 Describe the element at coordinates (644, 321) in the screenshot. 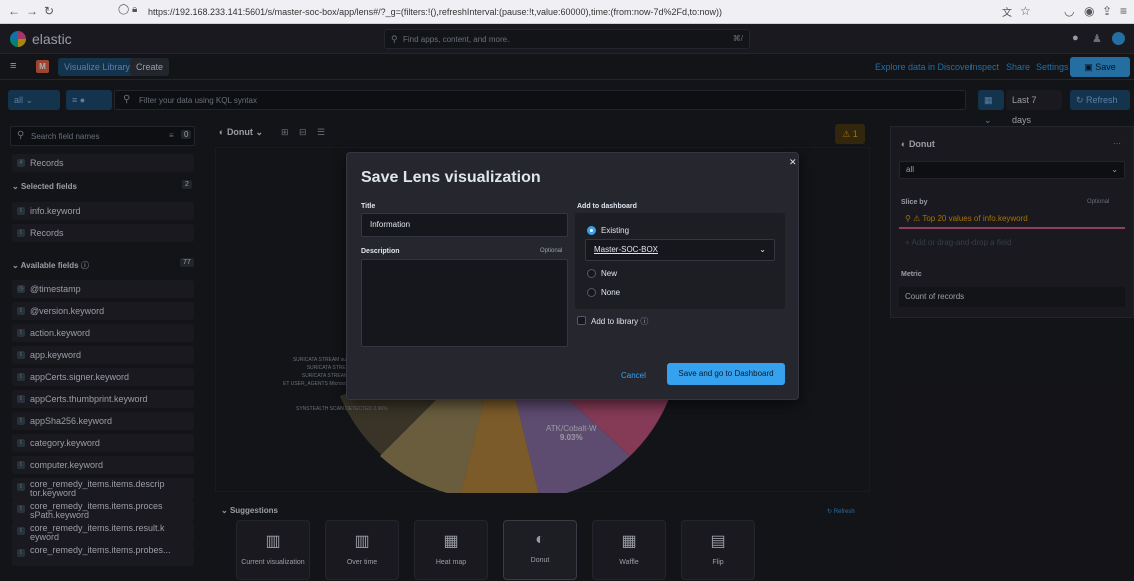

I see `info-icon: ⓘ` at that location.